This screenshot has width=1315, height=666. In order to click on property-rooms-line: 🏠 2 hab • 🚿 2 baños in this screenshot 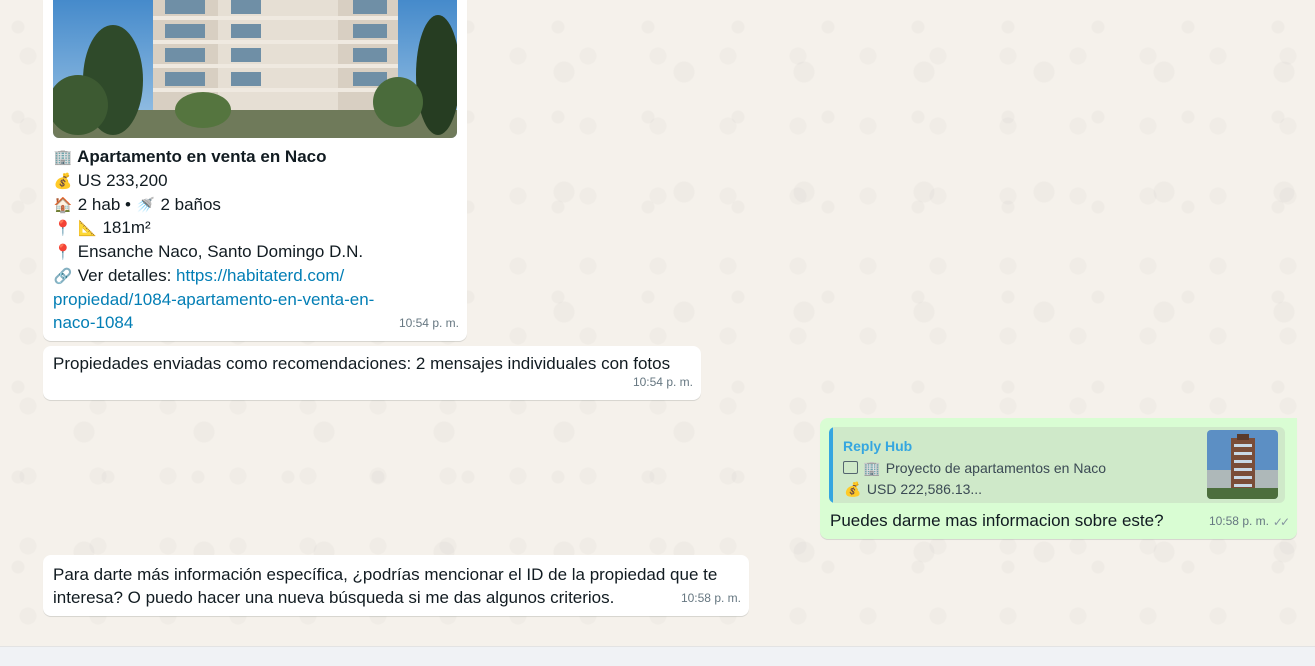, I will do `click(137, 205)`.